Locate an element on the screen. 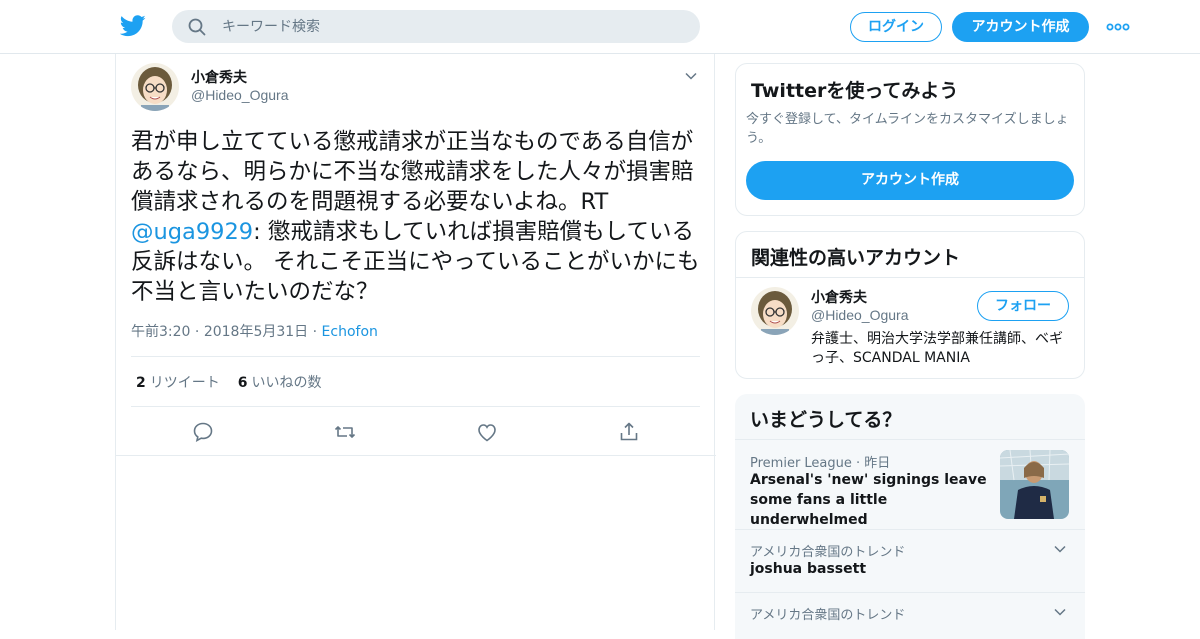  signup-card-button: アカウント作成 is located at coordinates (910, 180).